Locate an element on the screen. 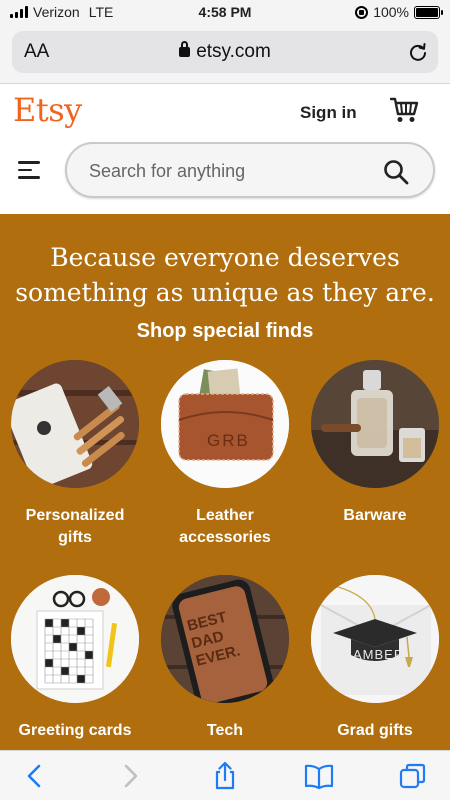 The height and width of the screenshot is (800, 450). browser-address-bar: AA etsy.com is located at coordinates (225, 55).